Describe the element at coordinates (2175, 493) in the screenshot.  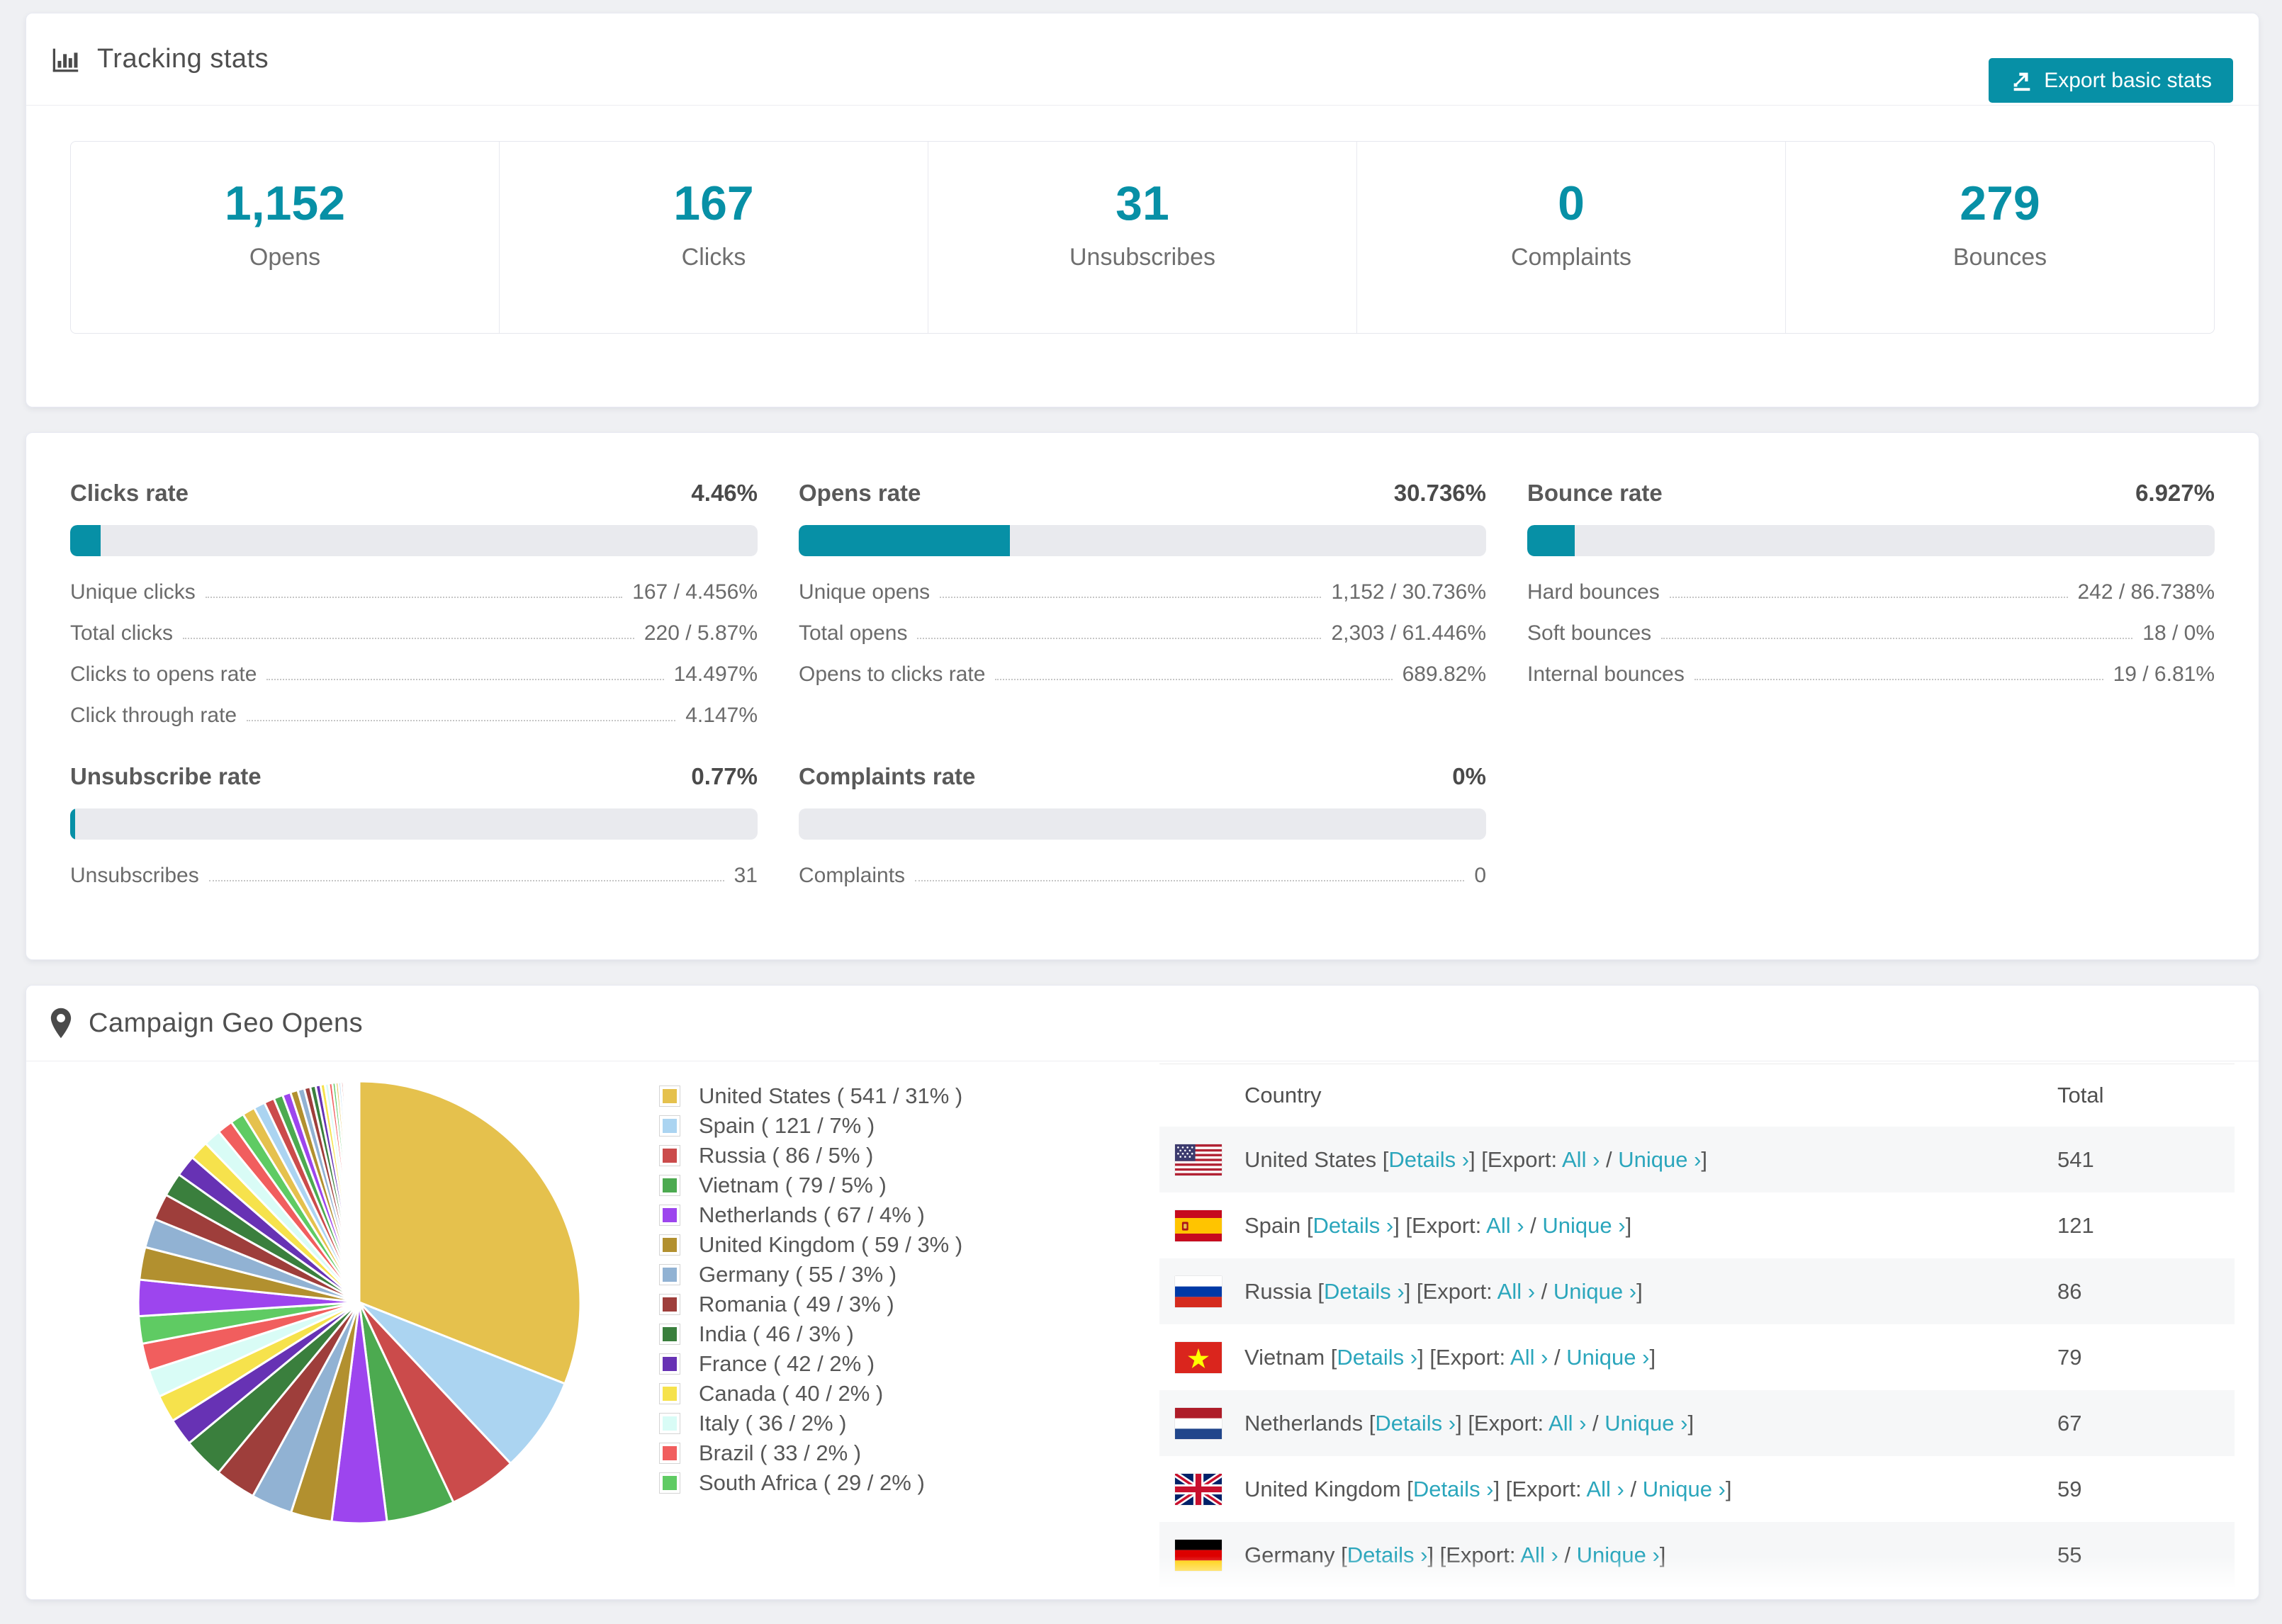
I see `rate-value: 6.927%` at that location.